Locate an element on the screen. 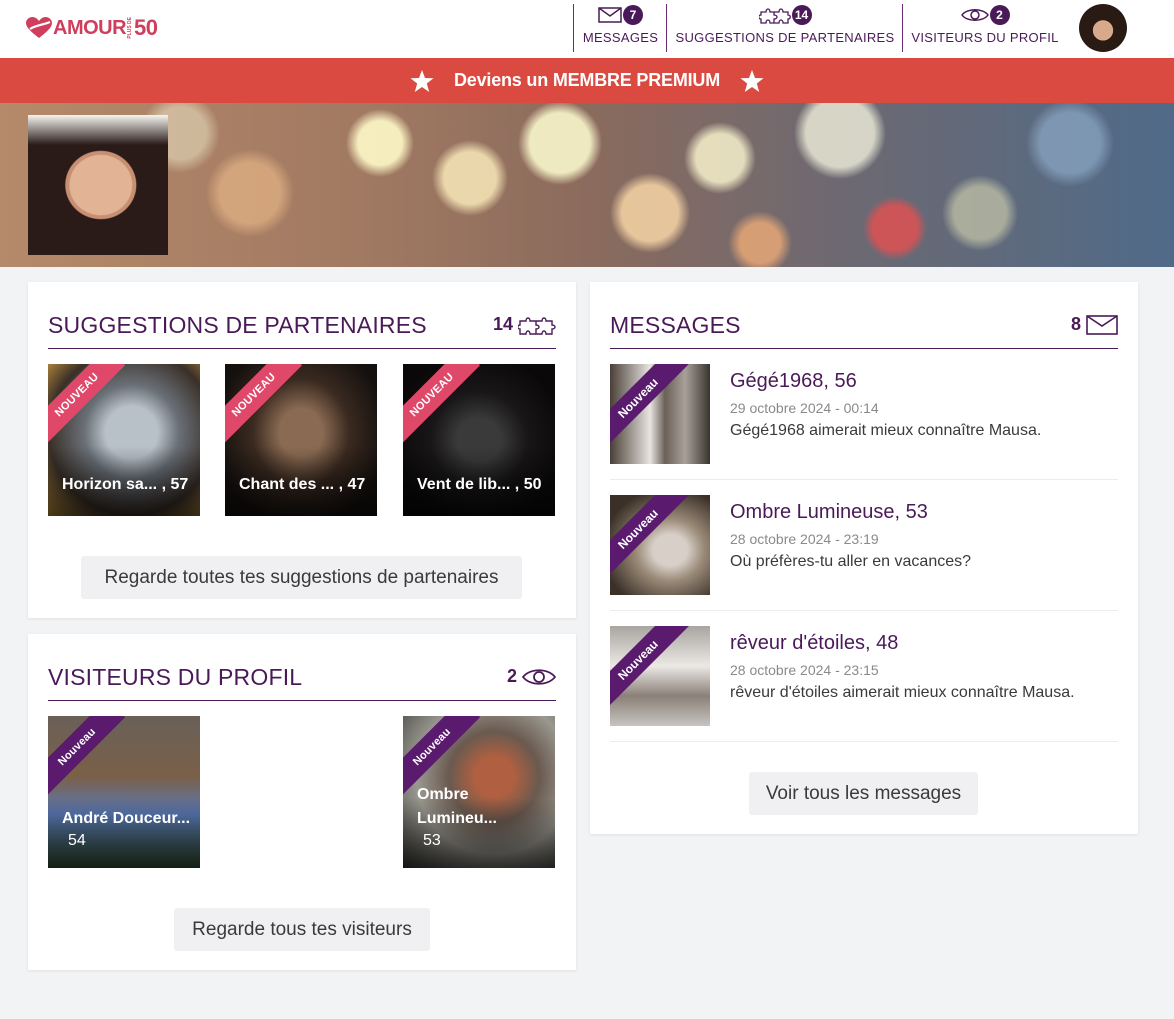  messages-count: 8 is located at coordinates (1094, 324).